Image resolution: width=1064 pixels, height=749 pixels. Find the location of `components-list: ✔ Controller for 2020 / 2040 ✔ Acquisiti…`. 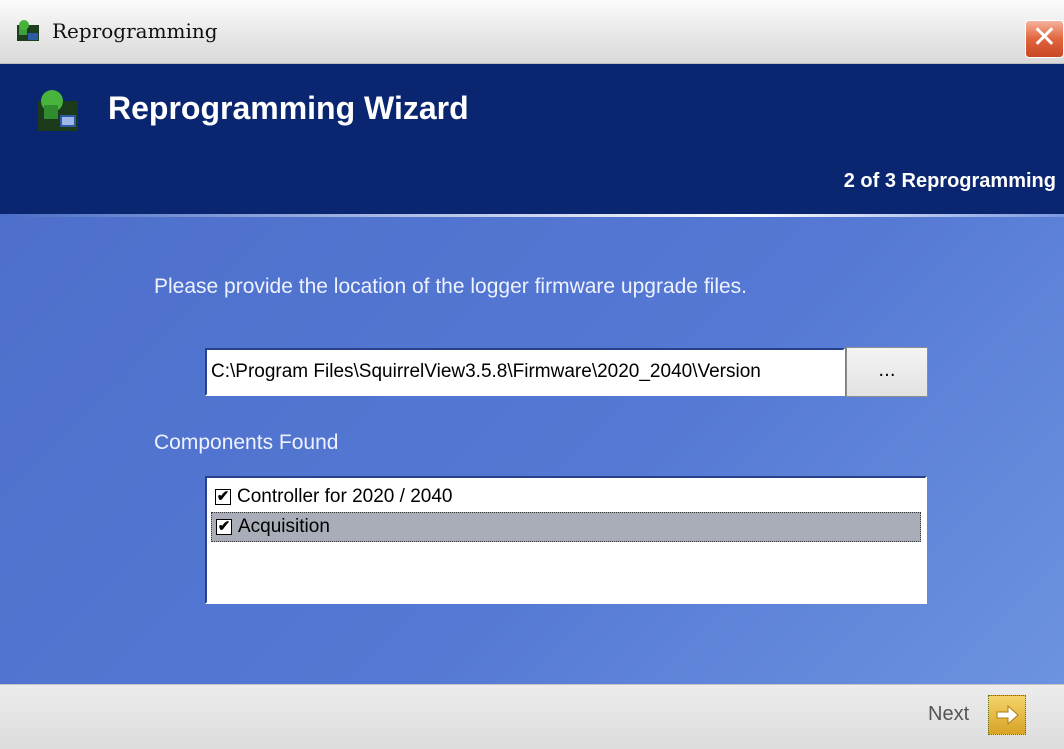

components-list: ✔ Controller for 2020 / 2040 ✔ Acquisiti… is located at coordinates (566, 540).